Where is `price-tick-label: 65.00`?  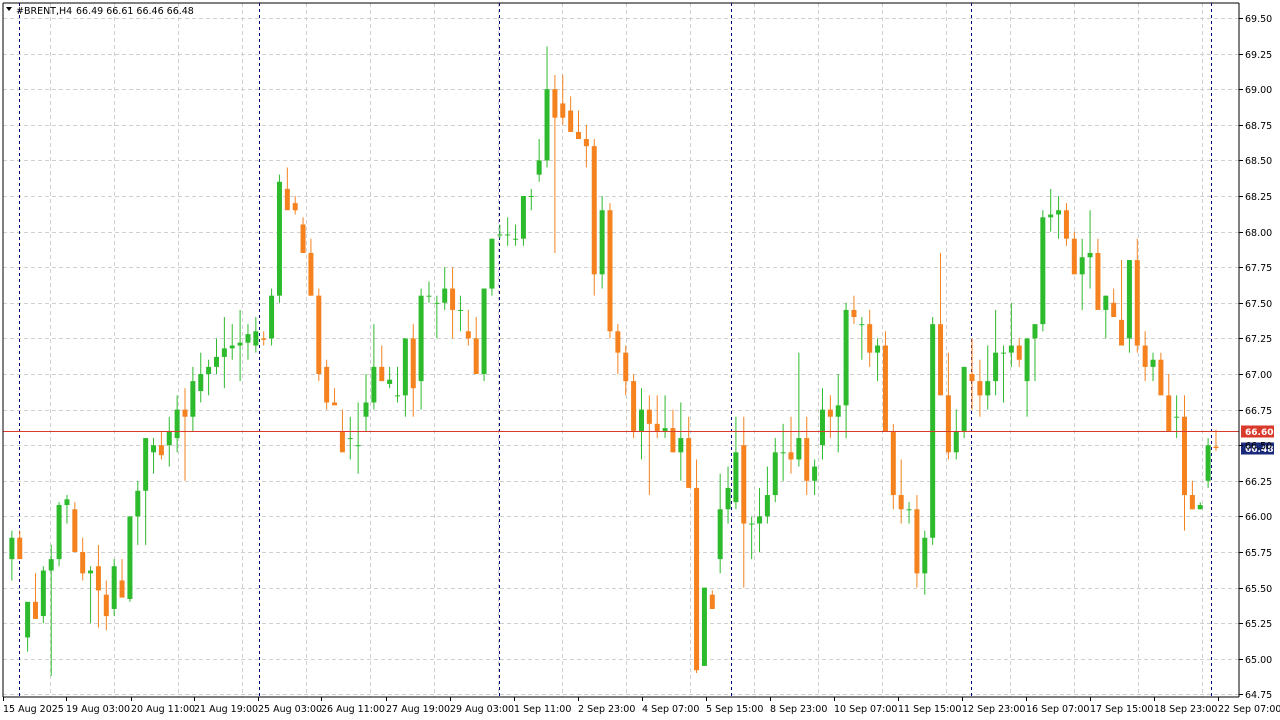 price-tick-label: 65.00 is located at coordinates (1258, 660).